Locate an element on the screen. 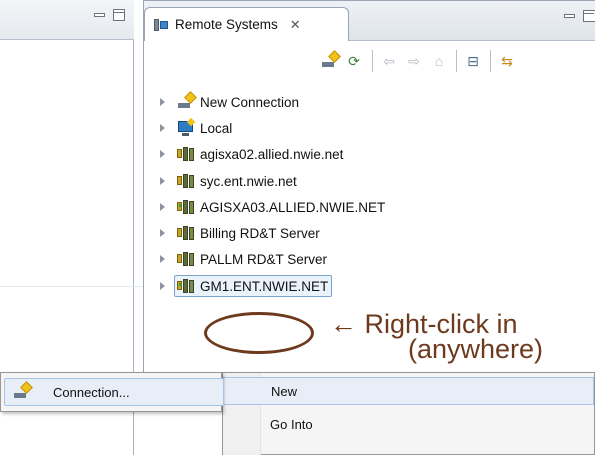  tree-item-label: syc.ent.nwie.net is located at coordinates (248, 181).